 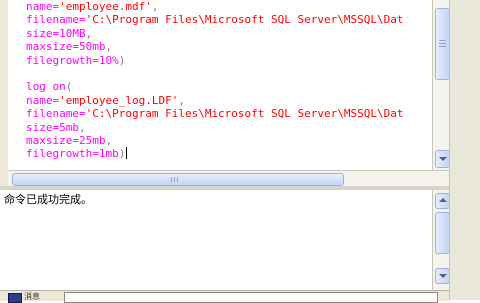 I want to click on code-line: filegrowth=1mb), so click(x=220, y=153).